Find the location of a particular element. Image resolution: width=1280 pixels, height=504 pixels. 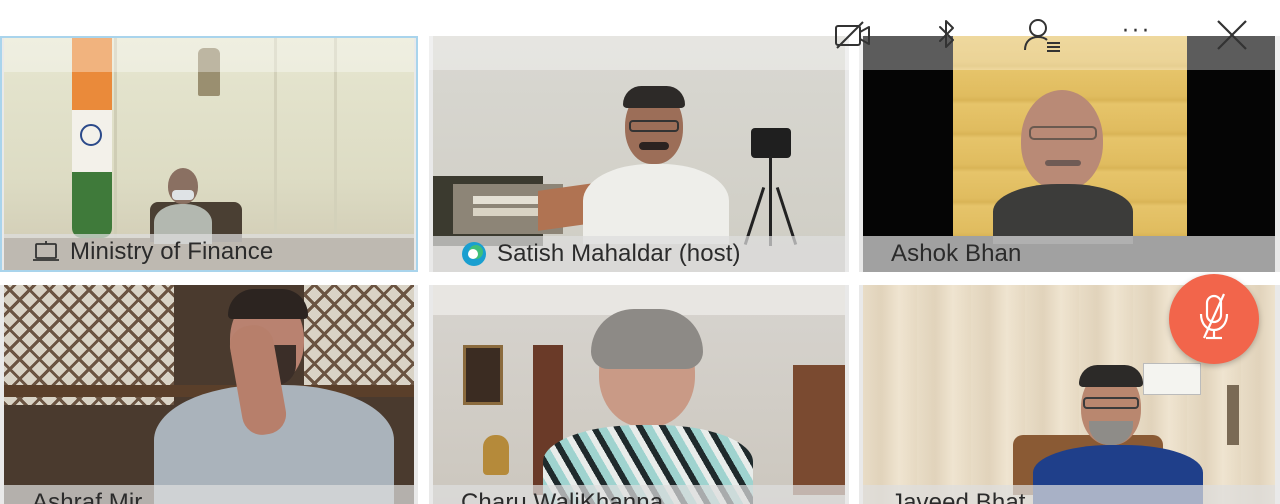

mute-button is located at coordinates (1214, 319).